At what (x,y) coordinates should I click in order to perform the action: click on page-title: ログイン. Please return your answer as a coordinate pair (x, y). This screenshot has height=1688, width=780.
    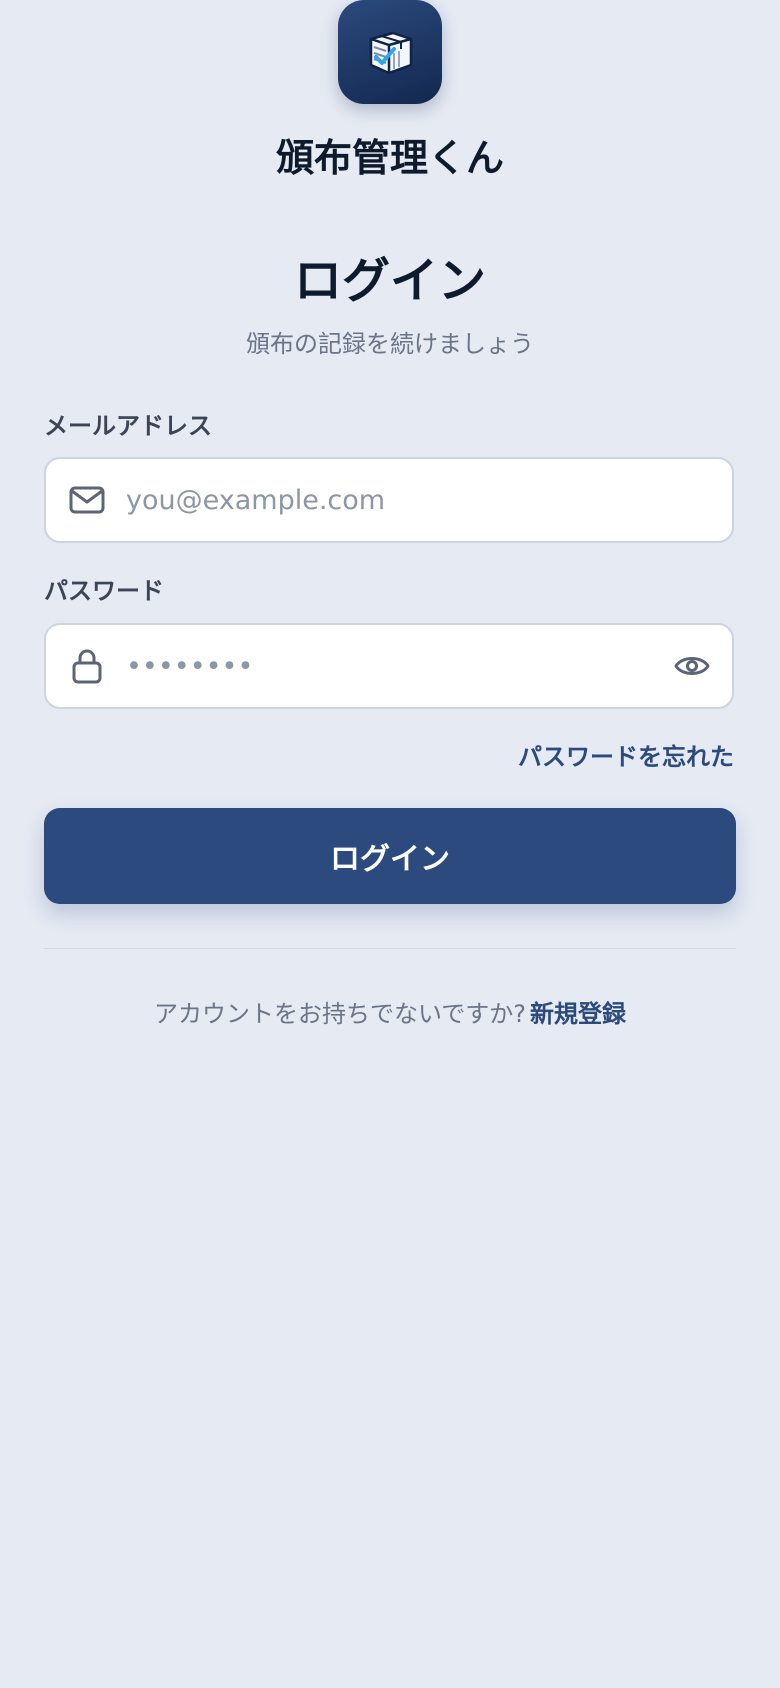
    Looking at the image, I should click on (389, 281).